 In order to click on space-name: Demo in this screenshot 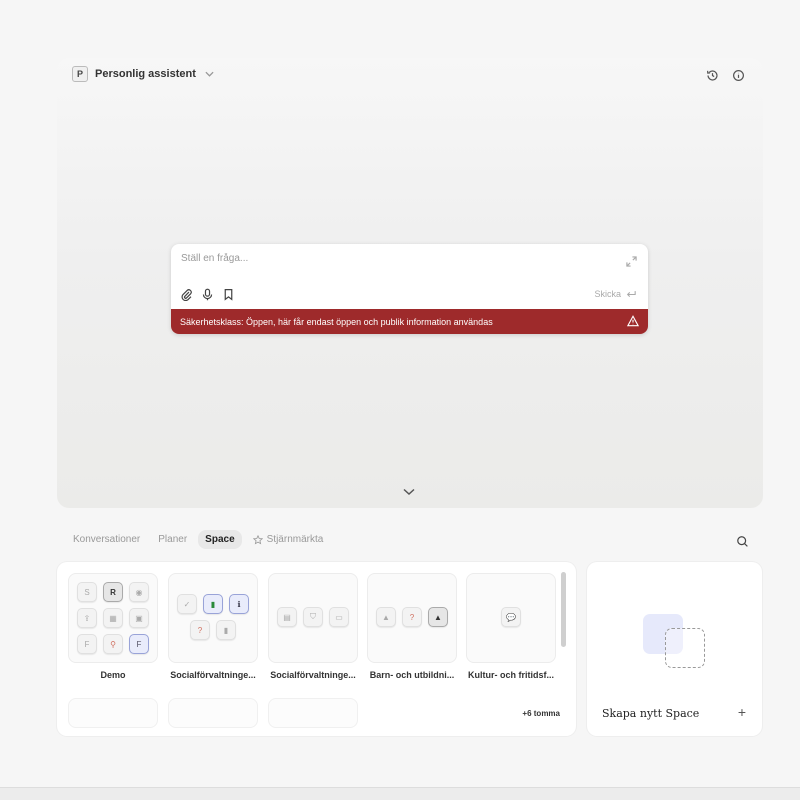, I will do `click(113, 675)`.